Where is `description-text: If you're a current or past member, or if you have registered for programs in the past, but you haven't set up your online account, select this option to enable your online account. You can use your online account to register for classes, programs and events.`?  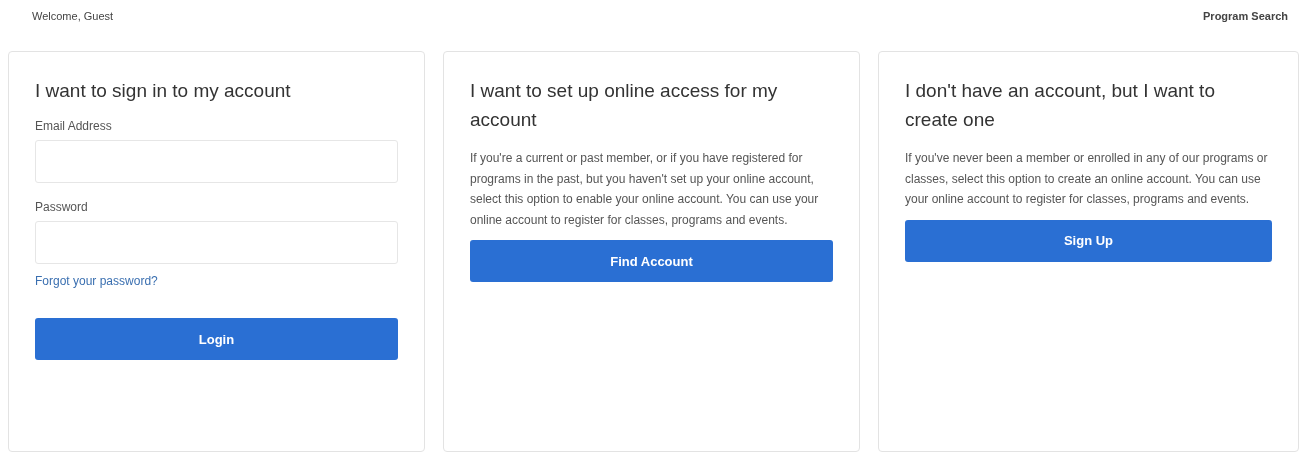
description-text: If you're a current or past member, or if you have registered for programs in the past, but you haven't set up your online account, select this option to enable your online account. You can use your online account to register for classes, programs and events. is located at coordinates (645, 189).